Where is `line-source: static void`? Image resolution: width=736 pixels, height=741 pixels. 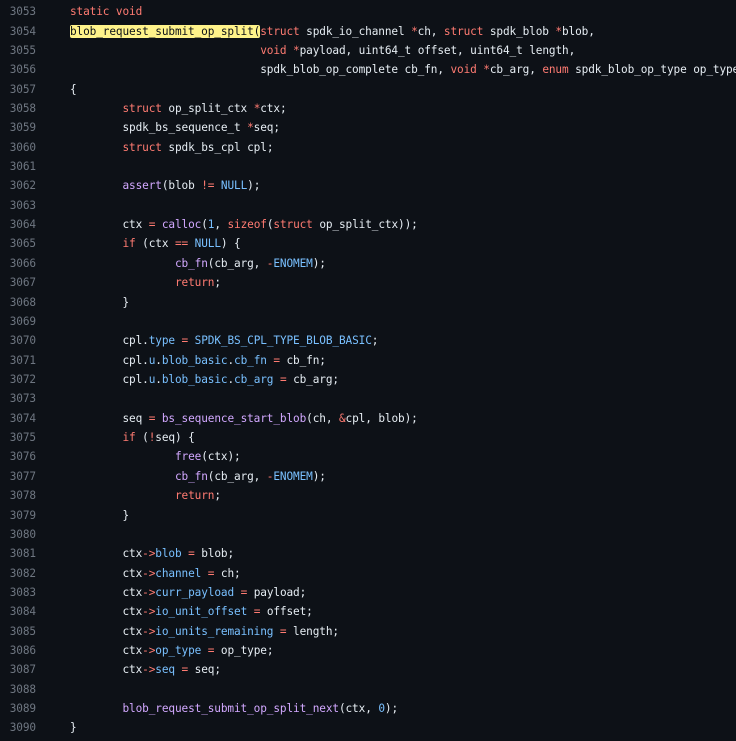
line-source: static void is located at coordinates (106, 12).